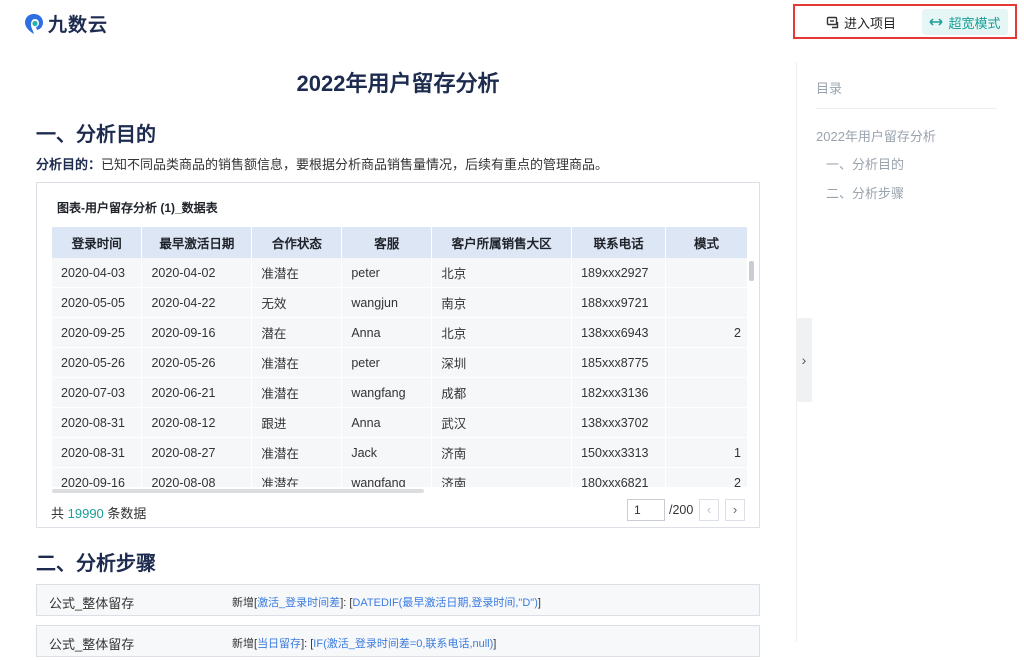 The width and height of the screenshot is (1024, 660). What do you see at coordinates (364, 643) in the screenshot?
I see `formula-expression: 新增[当日留存]: [IF(激活_登录时间差=0,联系电话,null)]` at bounding box center [364, 643].